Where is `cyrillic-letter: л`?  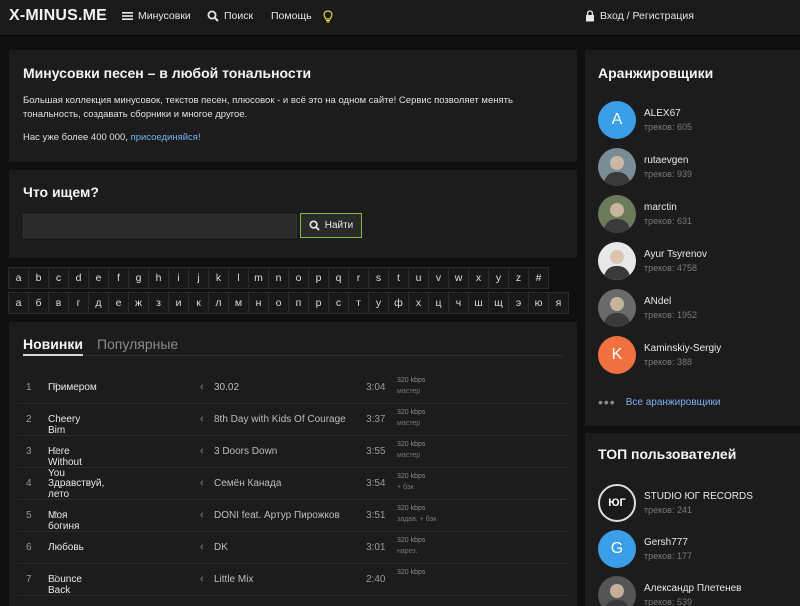
cyrillic-letter: л is located at coordinates (218, 303).